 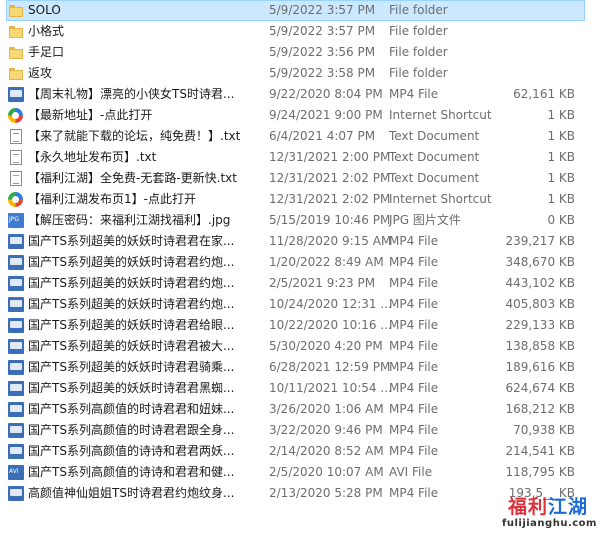 What do you see at coordinates (112, 199) in the screenshot?
I see `file-name: 【福利江湖发布页1】-点此打开` at bounding box center [112, 199].